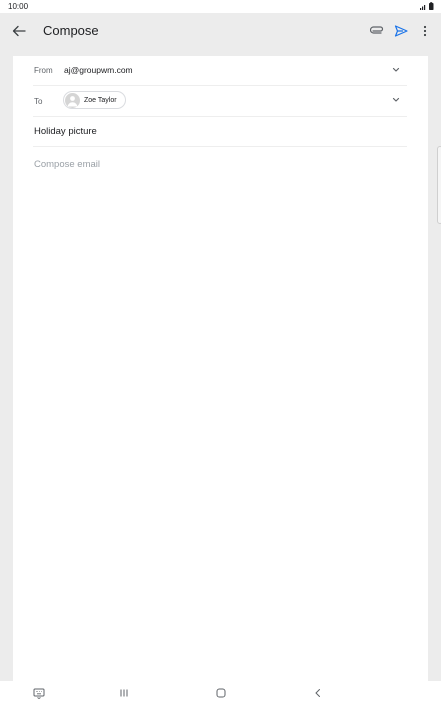 The height and width of the screenshot is (706, 441). Describe the element at coordinates (38, 101) in the screenshot. I see `to-label: To` at that location.